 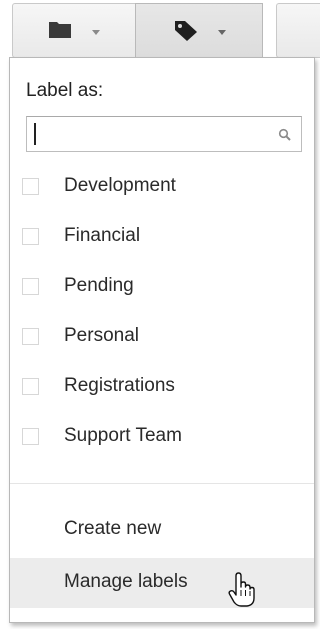 I want to click on move-to-folder-button, so click(x=74, y=30).